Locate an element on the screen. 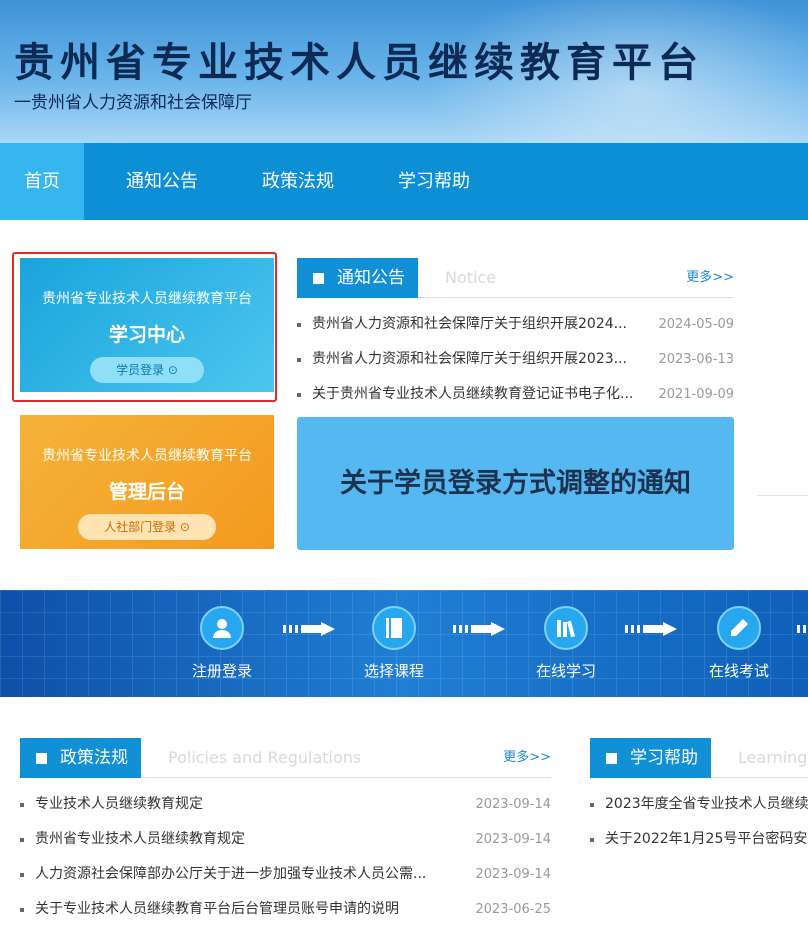  hr-dept-login-button: 人社部门登录 ⊙ is located at coordinates (147, 527).